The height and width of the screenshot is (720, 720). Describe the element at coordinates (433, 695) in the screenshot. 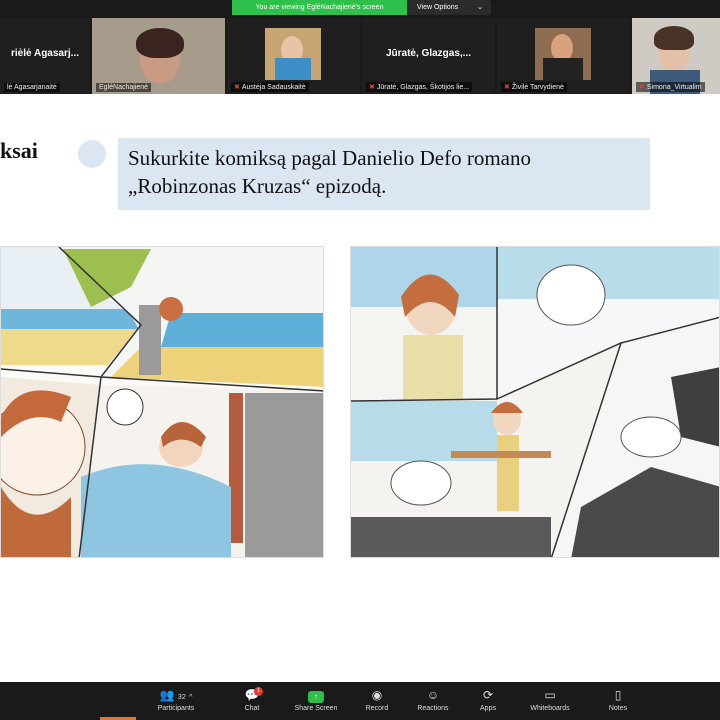

I see `smile-icon: ☺` at that location.